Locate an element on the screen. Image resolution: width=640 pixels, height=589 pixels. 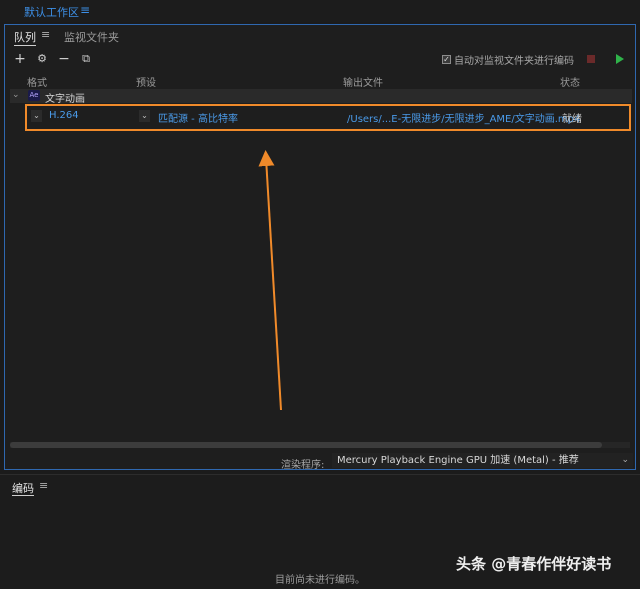
tab-active-indicator is located at coordinates (23, 495).